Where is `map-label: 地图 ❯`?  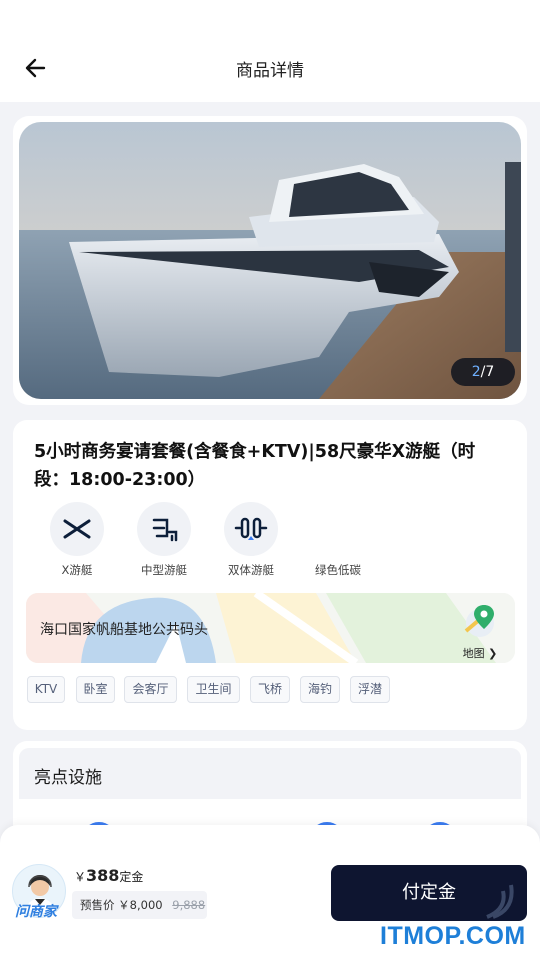
map-label: 地图 ❯ is located at coordinates (480, 653).